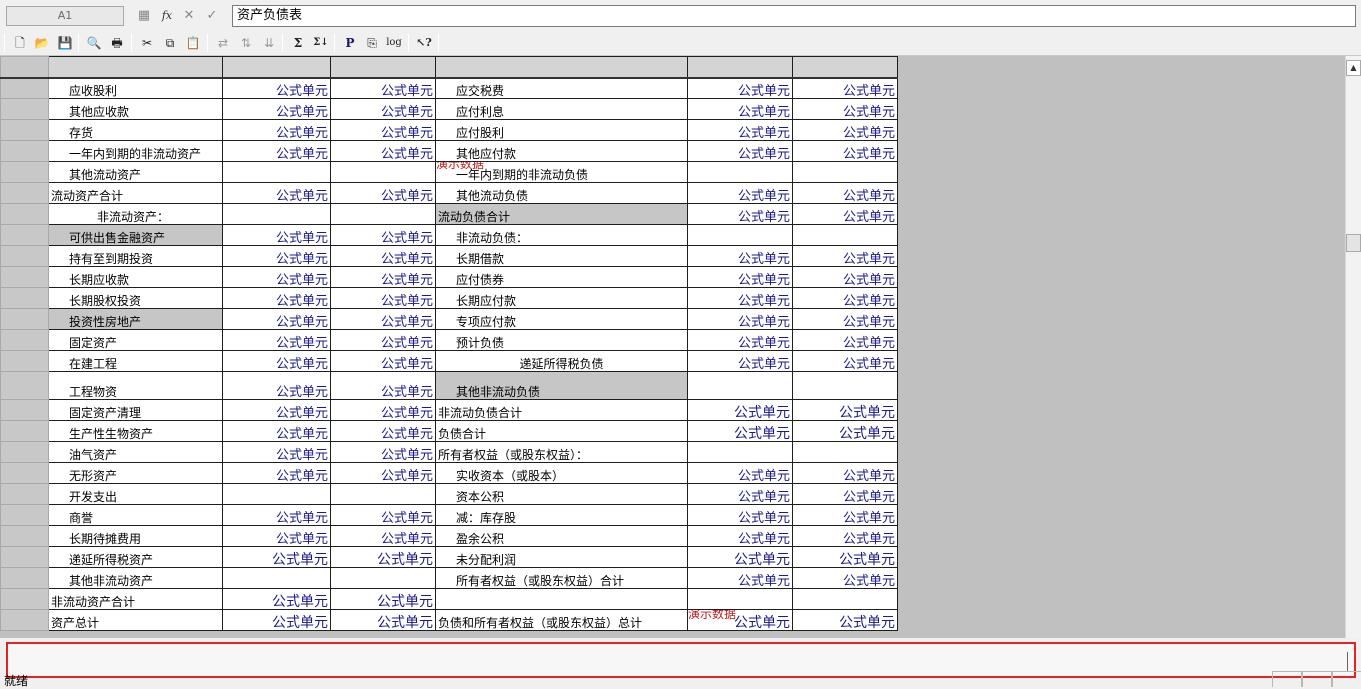 The image size is (1361, 689). I want to click on liability-label-cell: 未分配利润, so click(561, 557).